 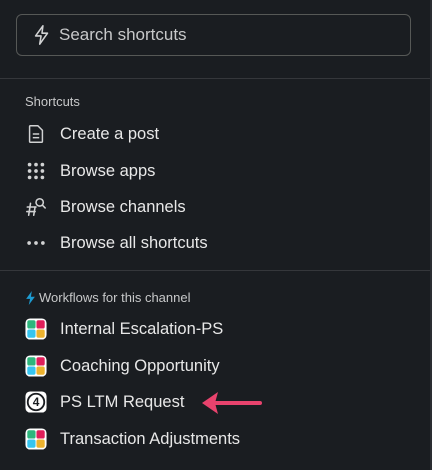 What do you see at coordinates (140, 365) in the screenshot?
I see `workflow-label: Coaching Opportunity` at bounding box center [140, 365].